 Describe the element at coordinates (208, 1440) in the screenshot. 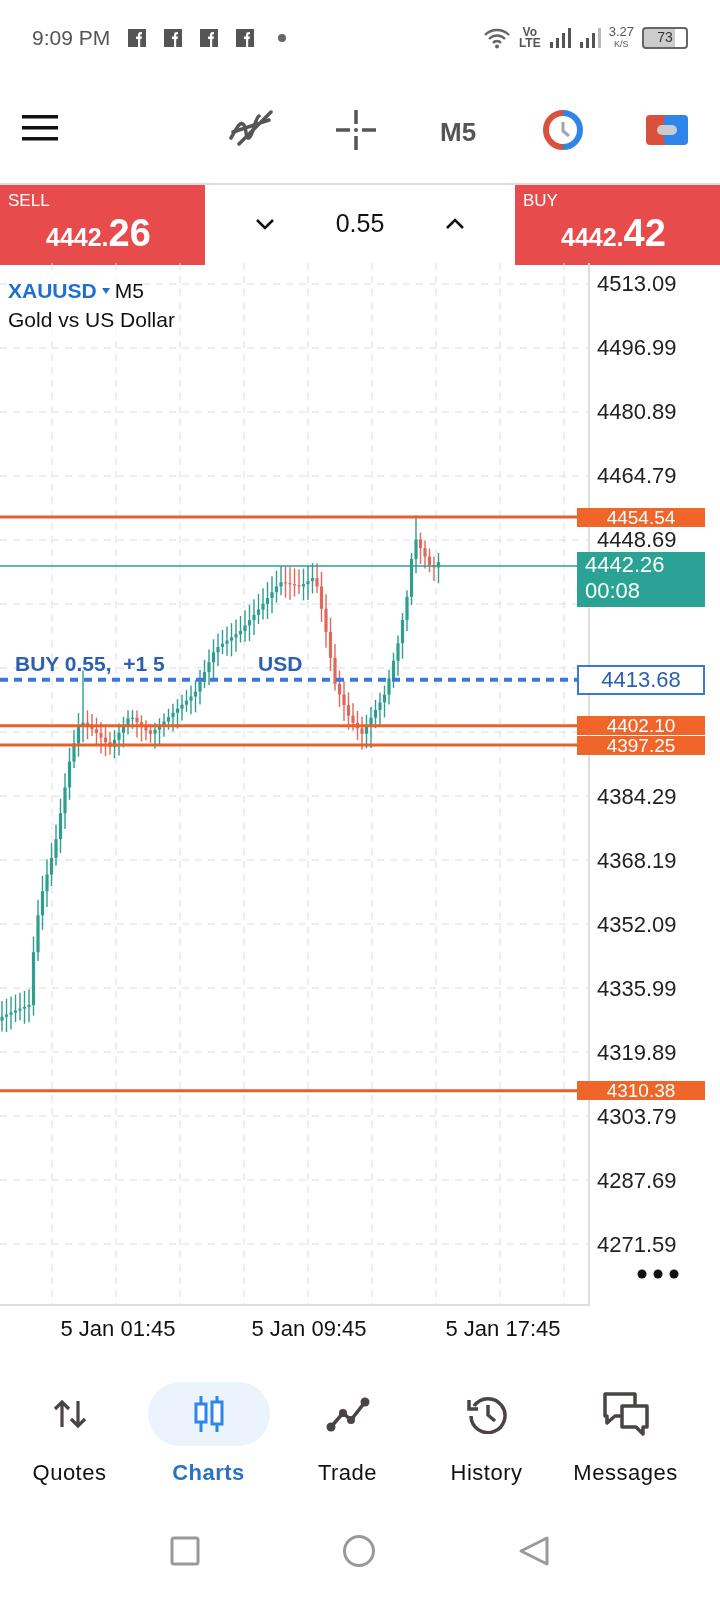

I see `nav-tab: Charts` at that location.